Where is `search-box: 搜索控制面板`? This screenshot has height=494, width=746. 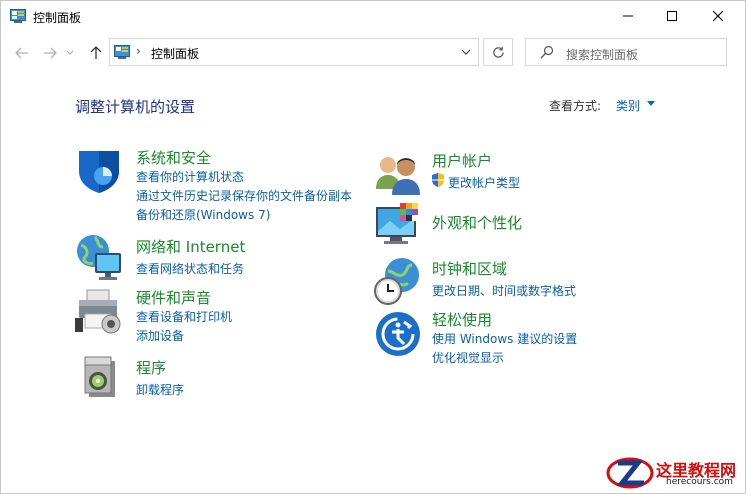
search-box: 搜索控制面板 is located at coordinates (626, 52).